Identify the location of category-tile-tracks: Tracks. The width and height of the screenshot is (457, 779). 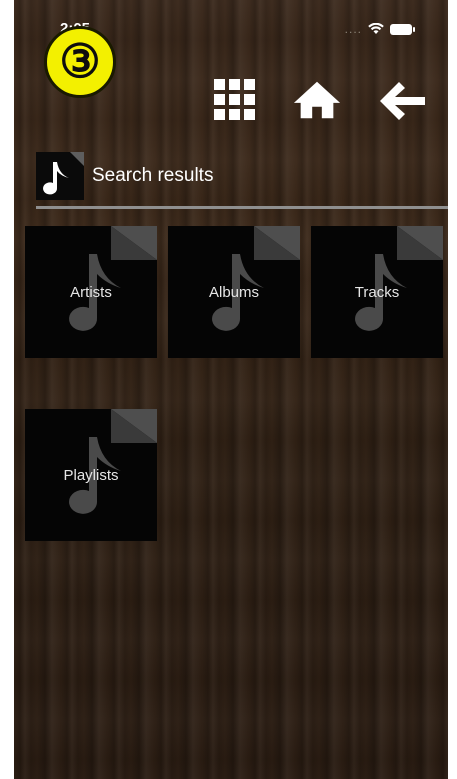
(377, 292).